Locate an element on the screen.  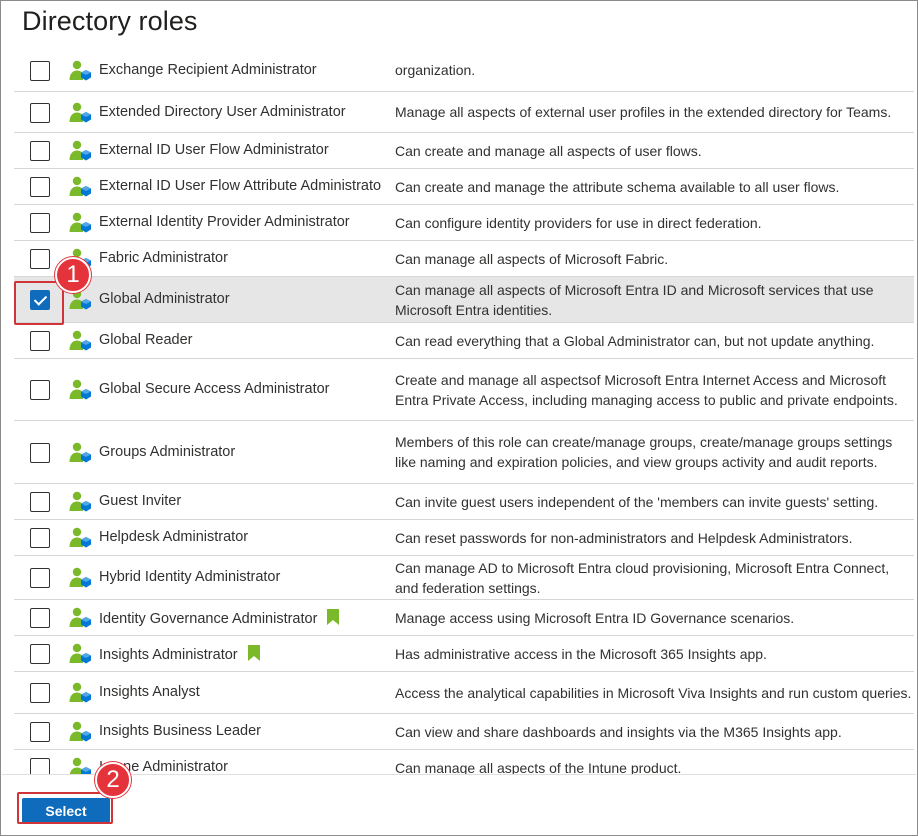
role-name-text: External Identity Provider Administrator is located at coordinates (224, 222).